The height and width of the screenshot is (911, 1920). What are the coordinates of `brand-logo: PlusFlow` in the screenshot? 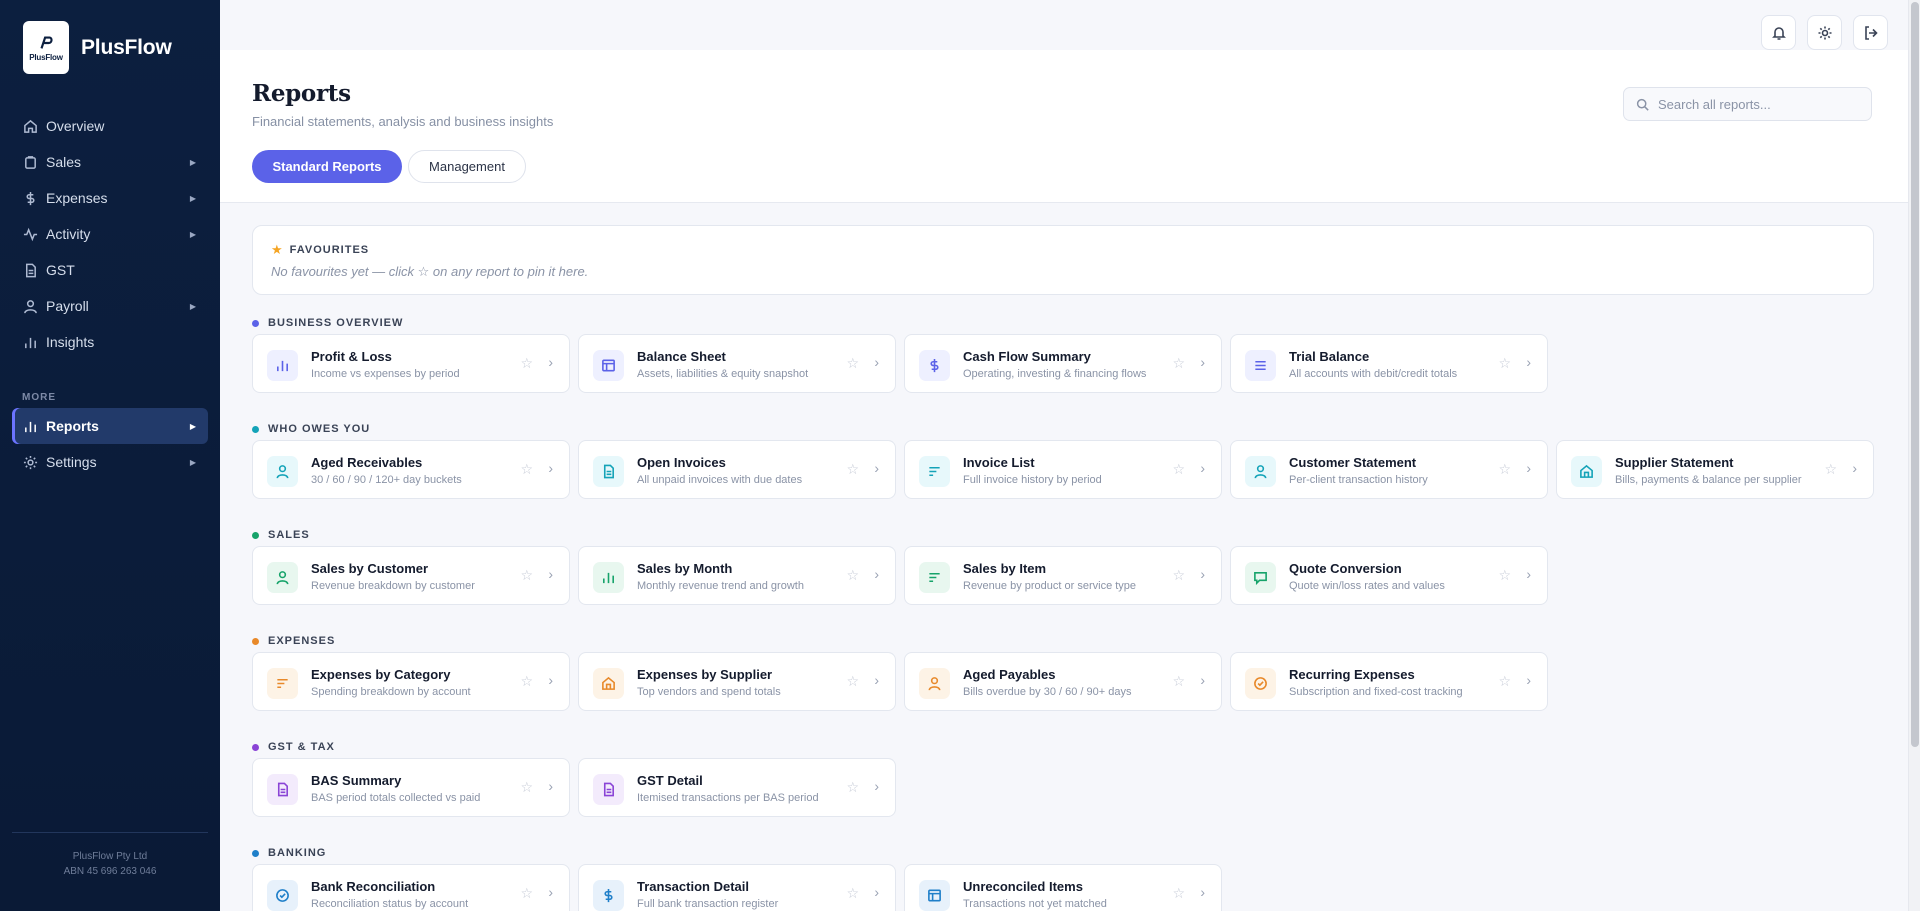 It's located at (46, 47).